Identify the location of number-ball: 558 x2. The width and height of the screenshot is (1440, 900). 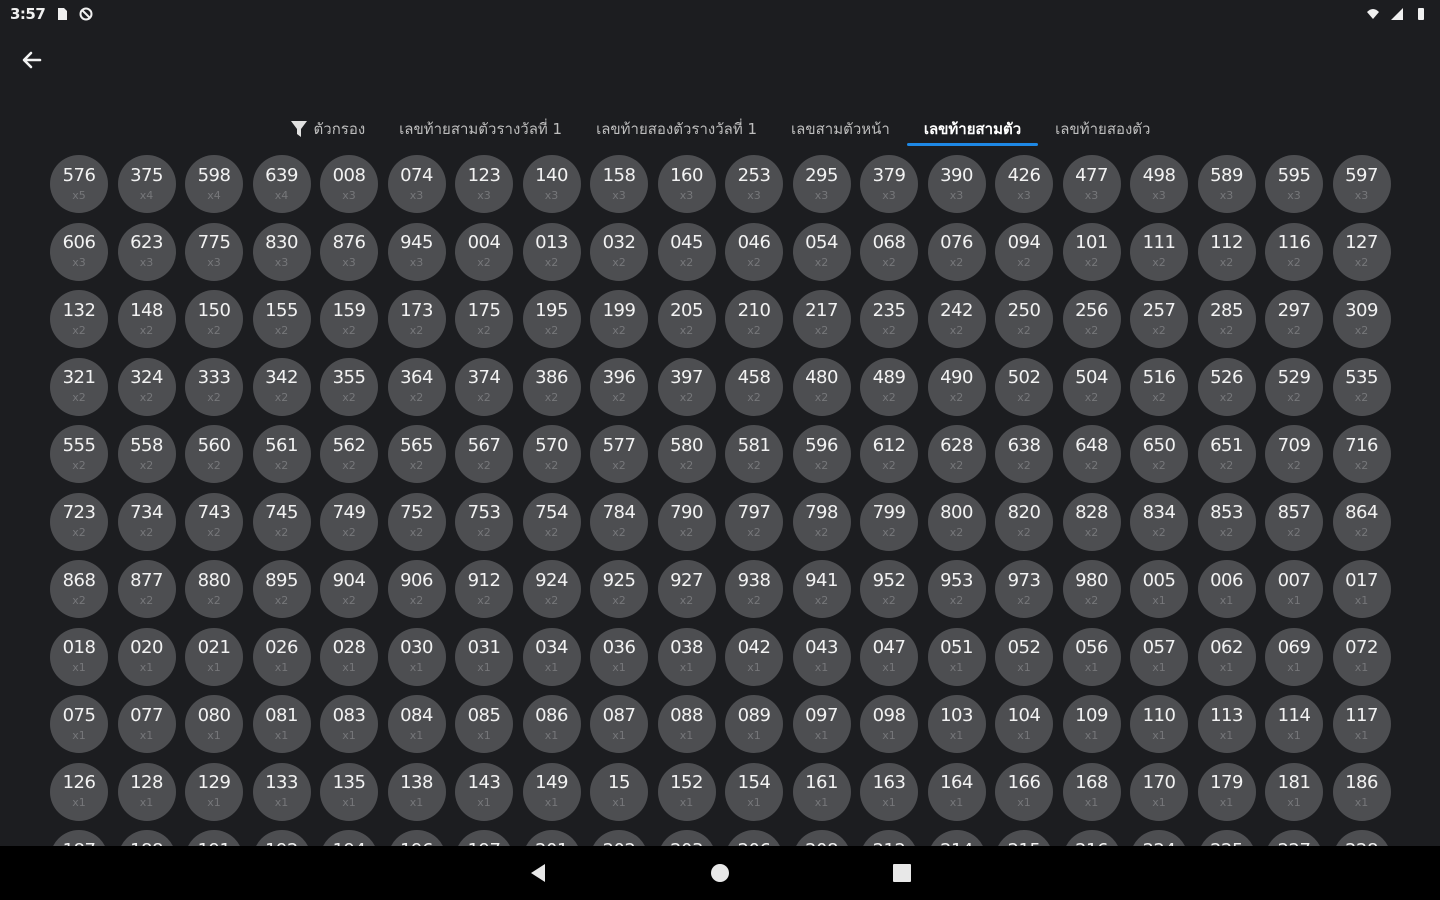
(146, 454).